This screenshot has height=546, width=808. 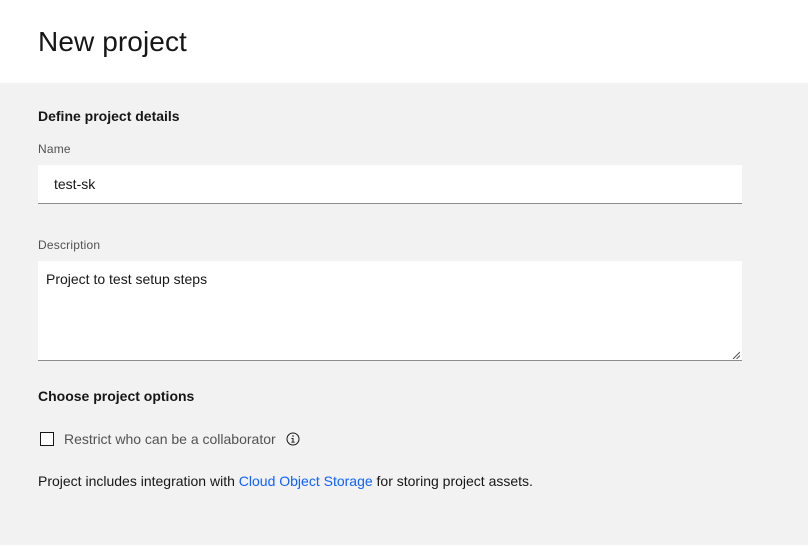 I want to click on resize-grip-icon, so click(x=736, y=355).